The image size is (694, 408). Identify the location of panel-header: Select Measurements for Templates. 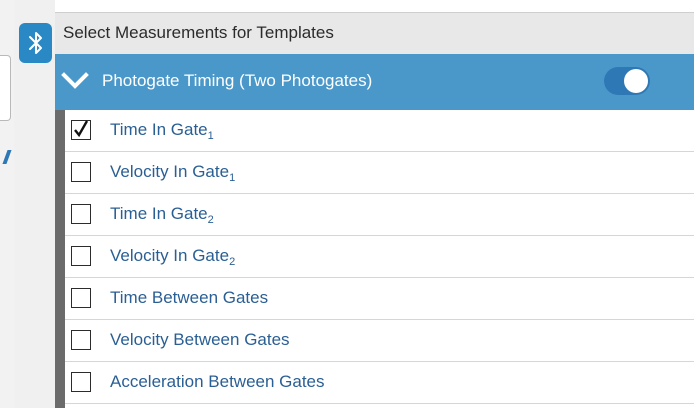
(374, 33).